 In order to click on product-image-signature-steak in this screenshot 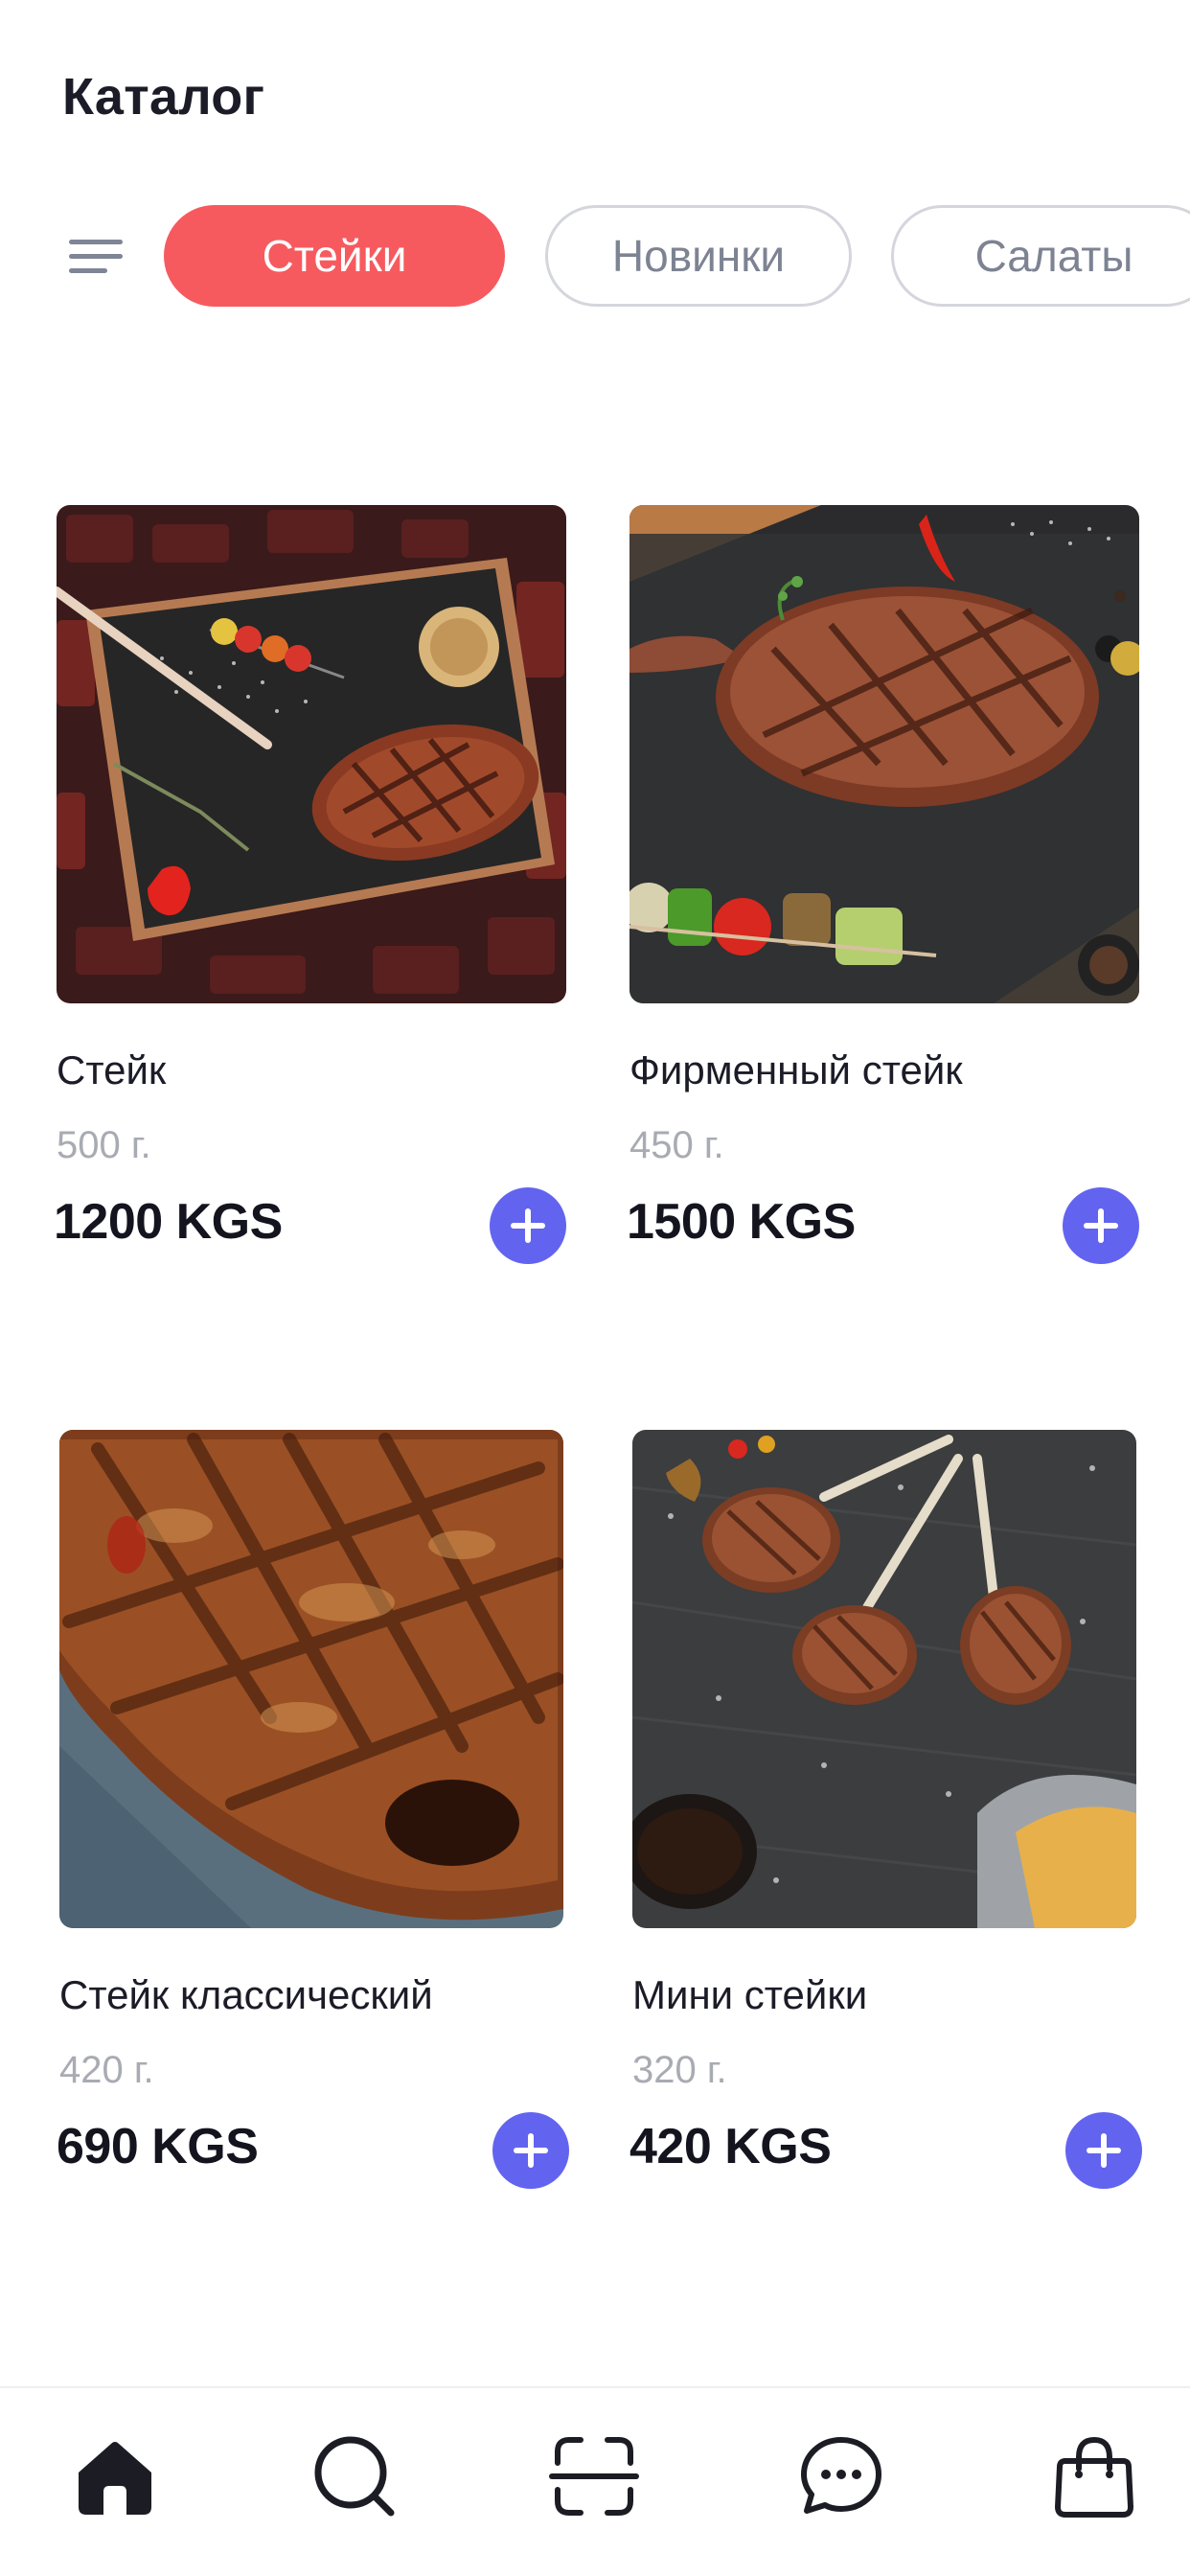, I will do `click(884, 754)`.